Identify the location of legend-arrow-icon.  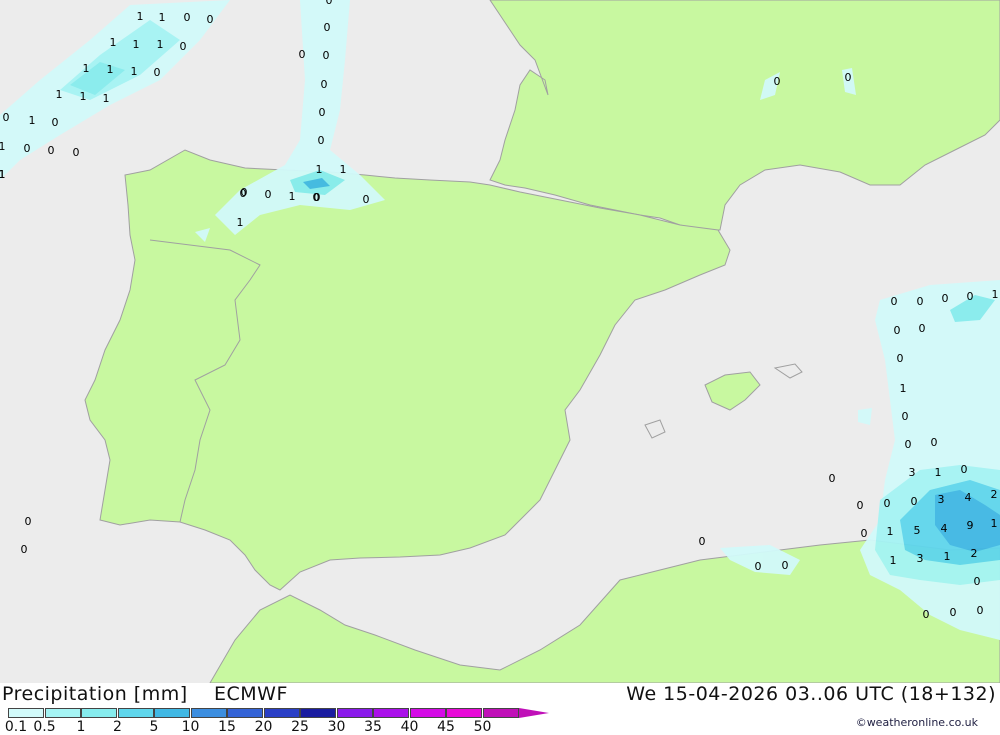
(534, 713).